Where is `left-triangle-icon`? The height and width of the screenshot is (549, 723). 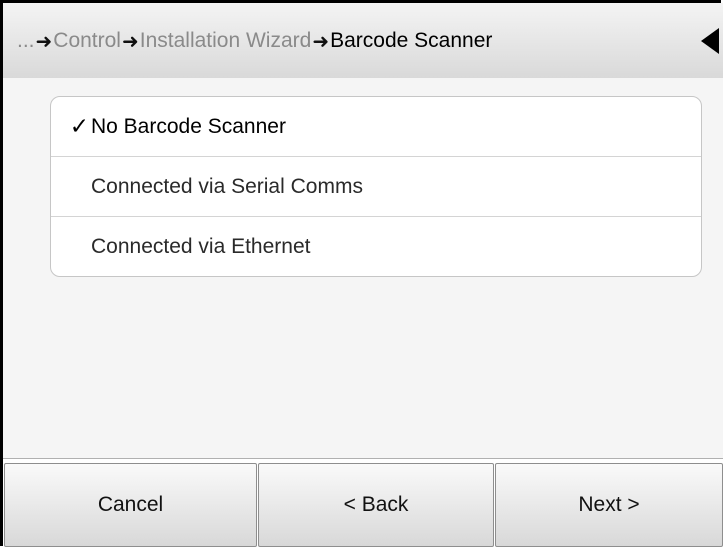
left-triangle-icon is located at coordinates (710, 41).